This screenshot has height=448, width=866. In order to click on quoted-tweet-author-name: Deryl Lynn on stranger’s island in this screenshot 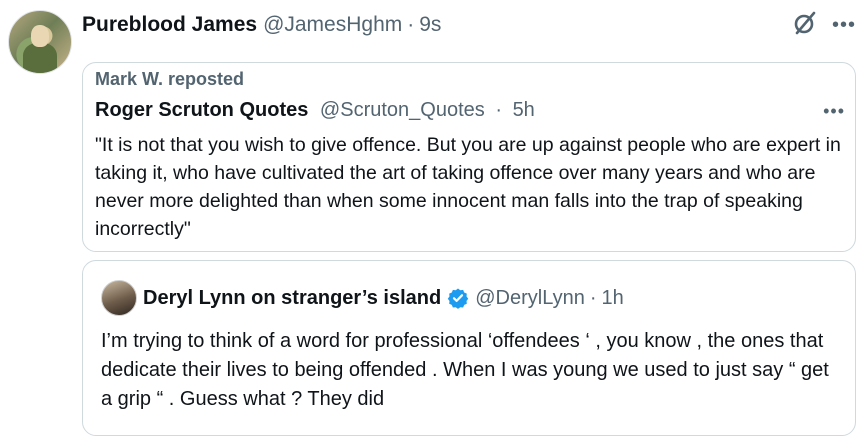, I will do `click(292, 298)`.